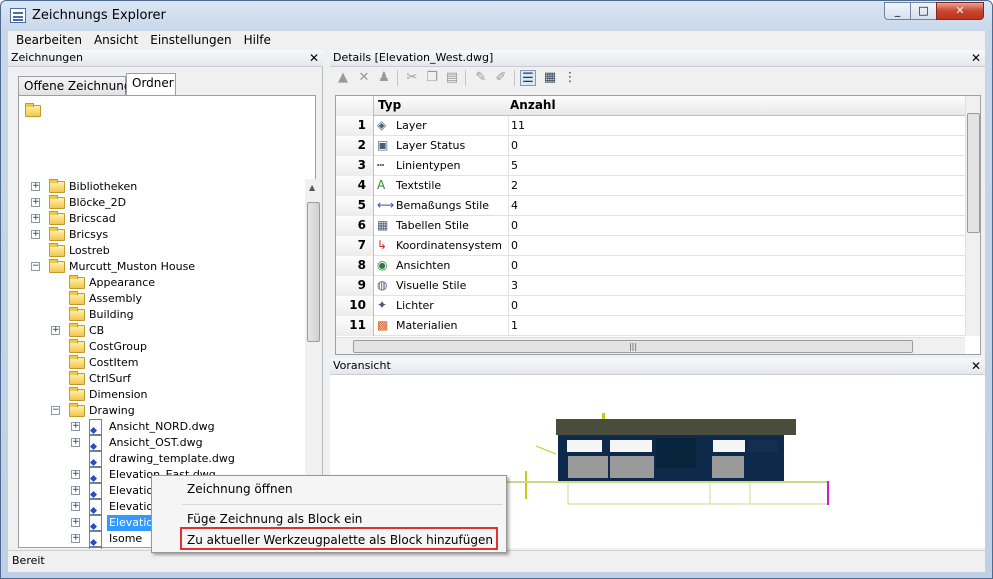  I want to click on grid-row: 11 ▩ Materialien 1, so click(651, 326).